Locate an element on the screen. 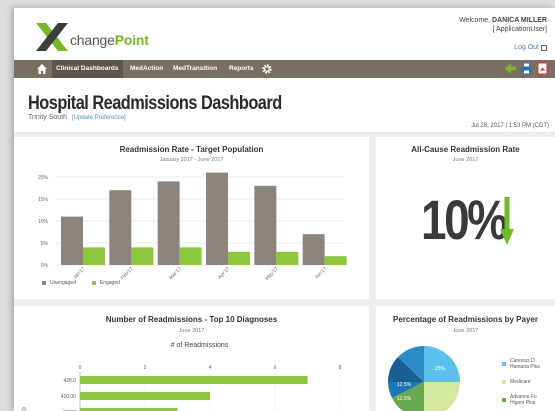 This screenshot has width=555, height=411. y-tick-label: 410.00 is located at coordinates (69, 397).